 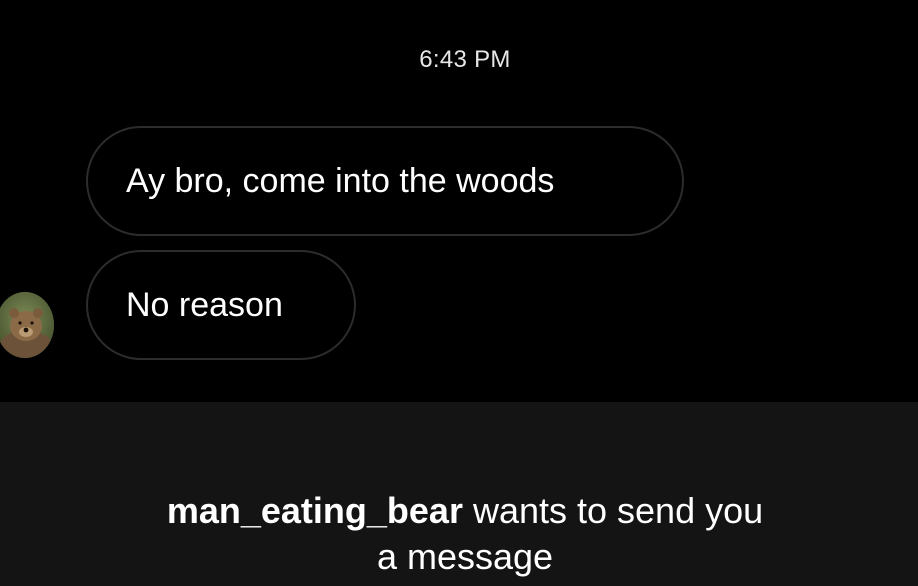 I want to click on message-bubble: Ay bro, come into the woods, so click(x=385, y=181).